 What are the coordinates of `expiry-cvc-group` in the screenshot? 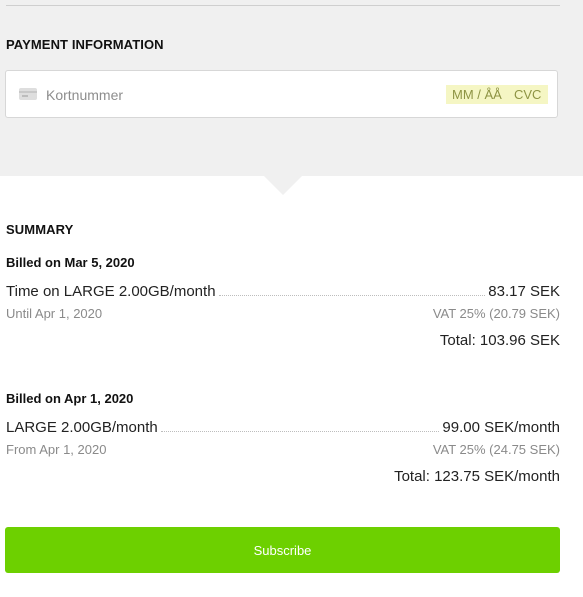 It's located at (497, 94).